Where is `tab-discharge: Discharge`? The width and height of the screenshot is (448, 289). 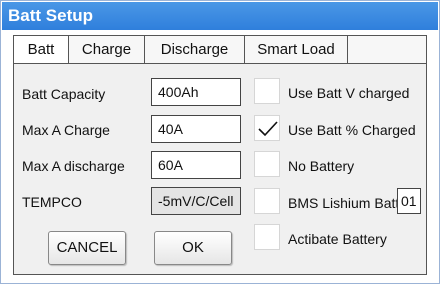 tab-discharge: Discharge is located at coordinates (195, 49).